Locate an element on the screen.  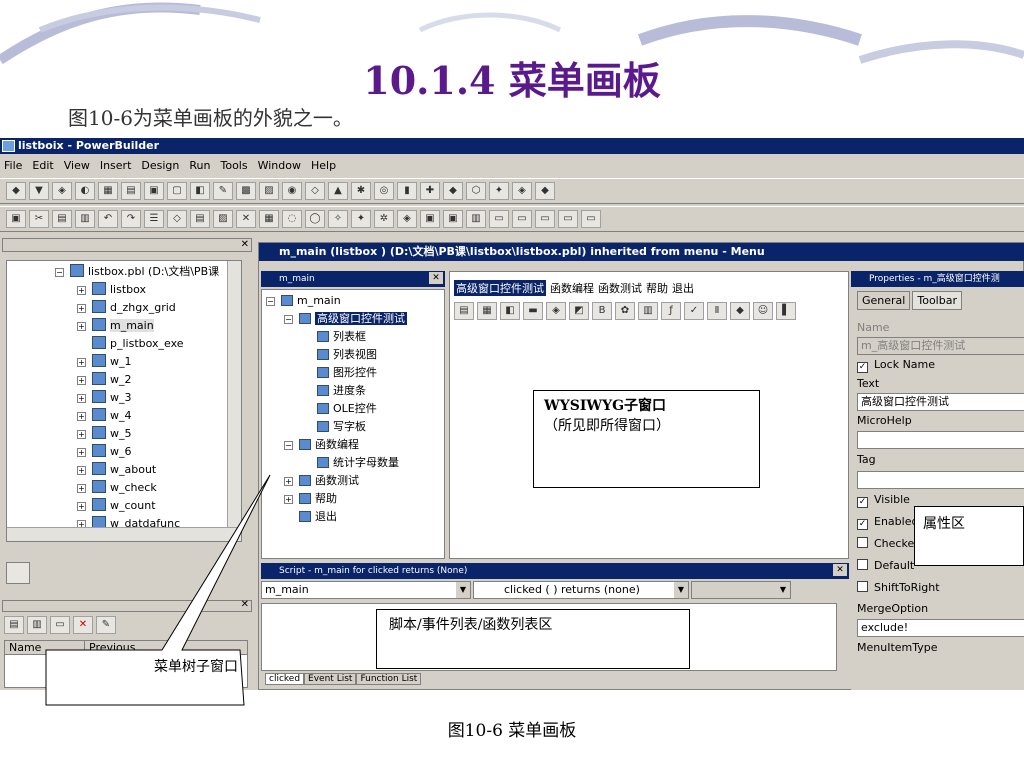
tree-callout: 菜单树子窗口 is located at coordinates (196, 667).